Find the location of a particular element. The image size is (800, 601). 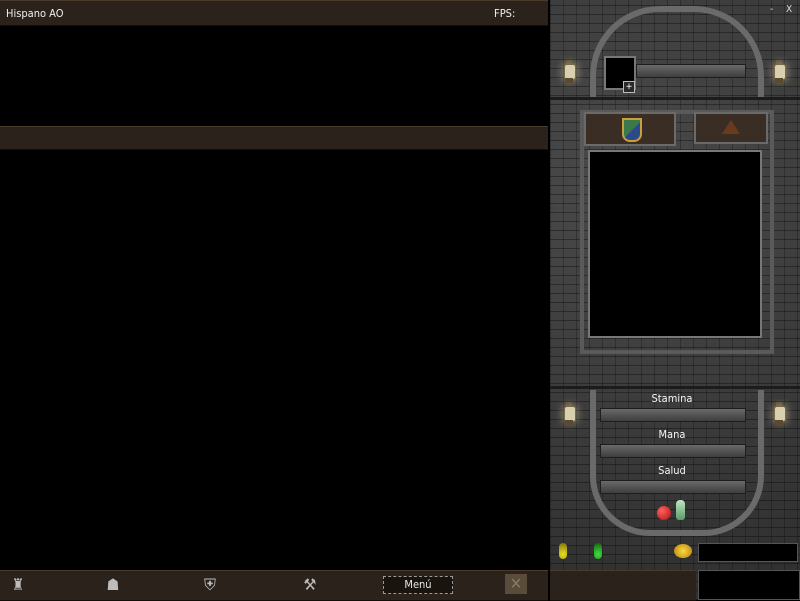

shield-icon is located at coordinates (632, 130).